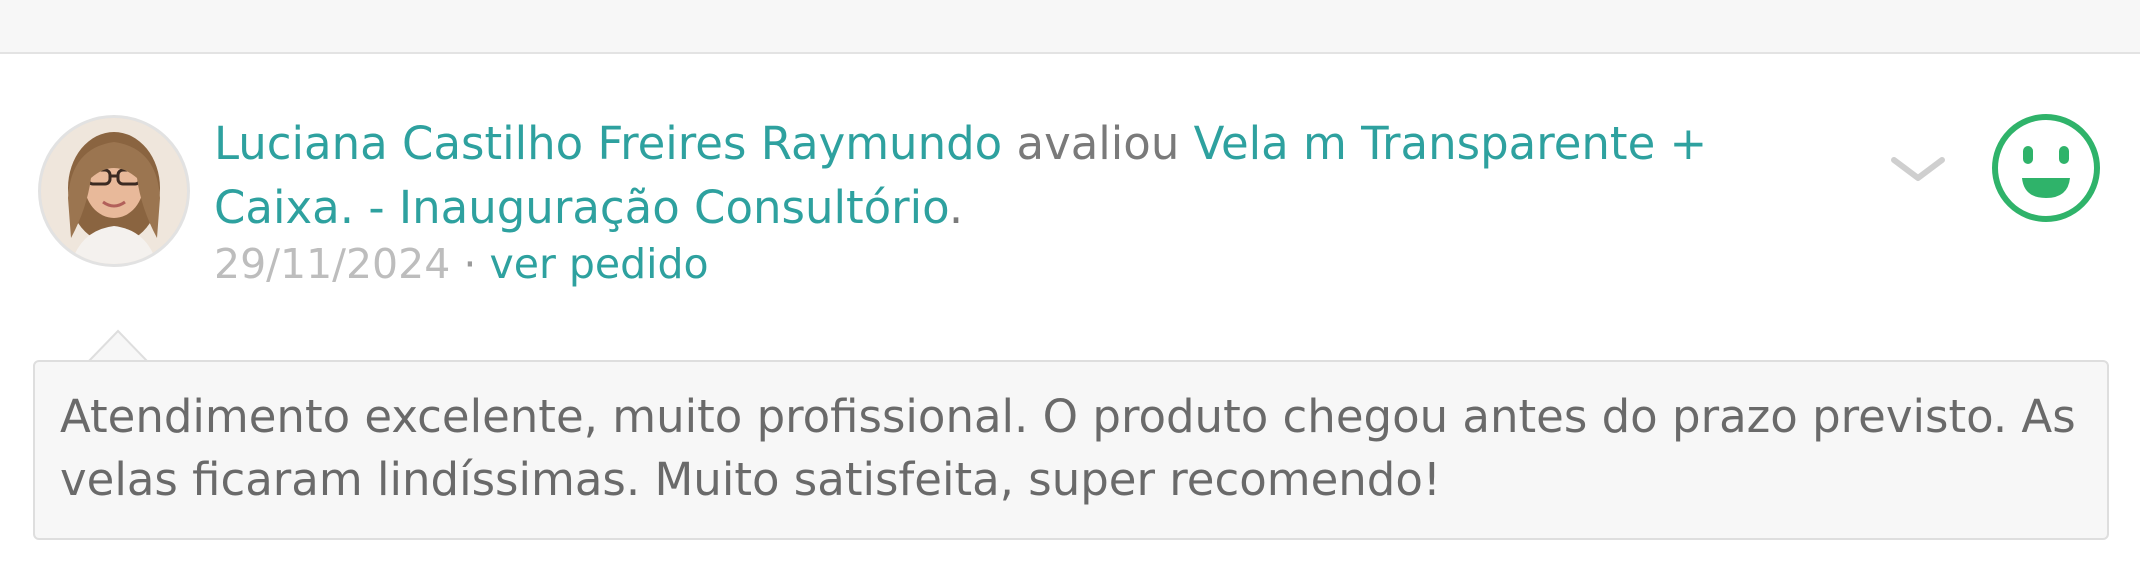 This screenshot has height=576, width=2140. What do you see at coordinates (956, 207) in the screenshot?
I see `trailing-period: .` at bounding box center [956, 207].